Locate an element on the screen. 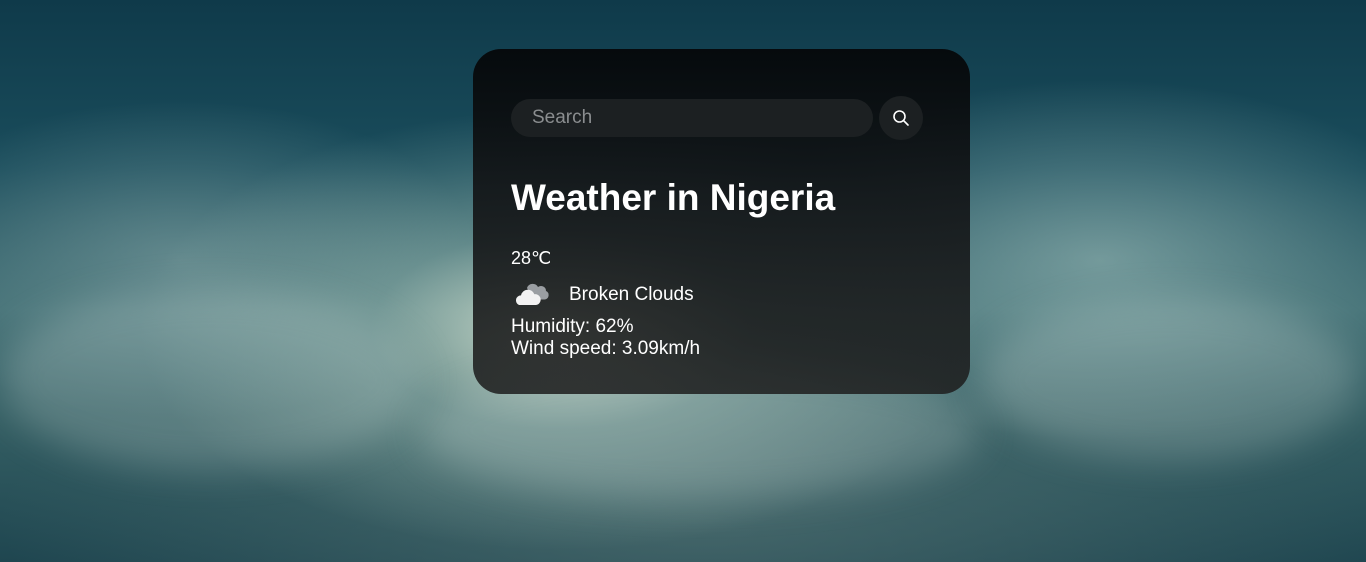 The width and height of the screenshot is (1366, 562). search-bar is located at coordinates (721, 118).